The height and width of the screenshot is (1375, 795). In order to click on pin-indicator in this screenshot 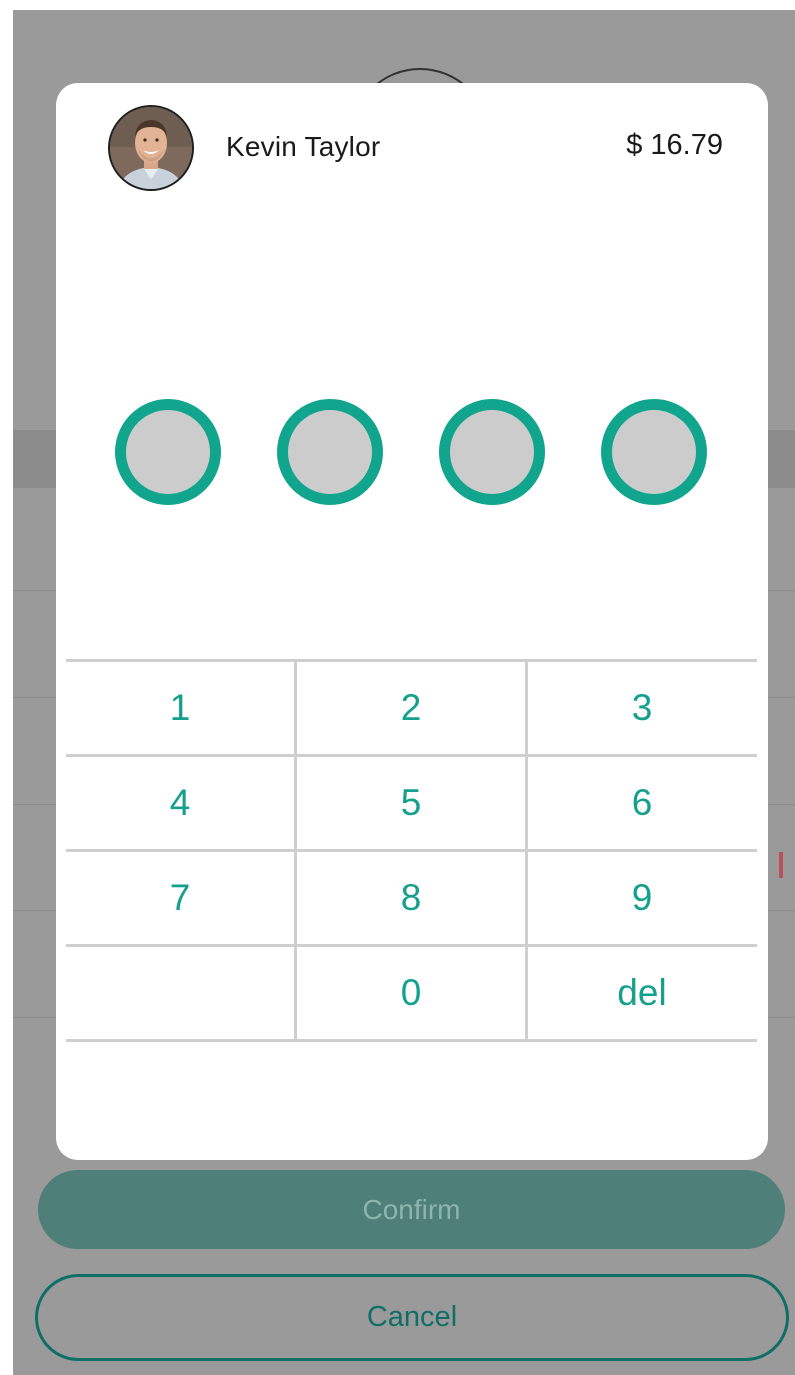, I will do `click(412, 454)`.